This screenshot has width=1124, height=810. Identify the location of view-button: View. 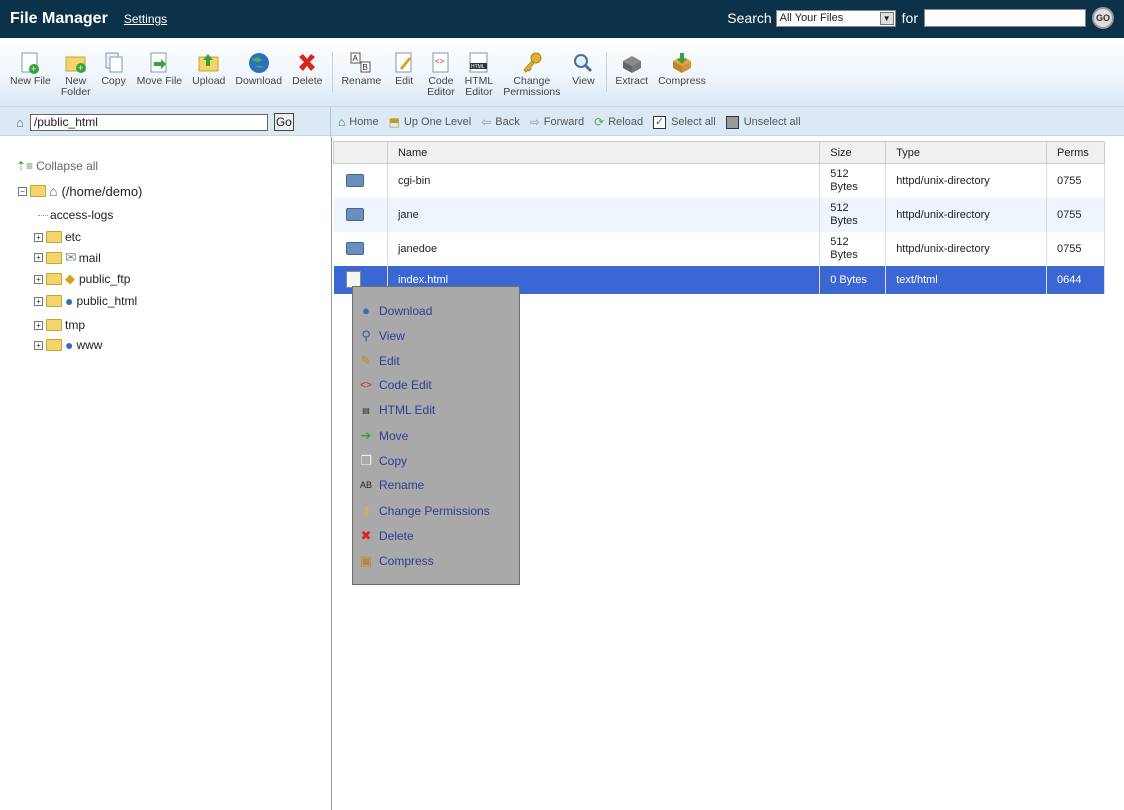
(583, 62).